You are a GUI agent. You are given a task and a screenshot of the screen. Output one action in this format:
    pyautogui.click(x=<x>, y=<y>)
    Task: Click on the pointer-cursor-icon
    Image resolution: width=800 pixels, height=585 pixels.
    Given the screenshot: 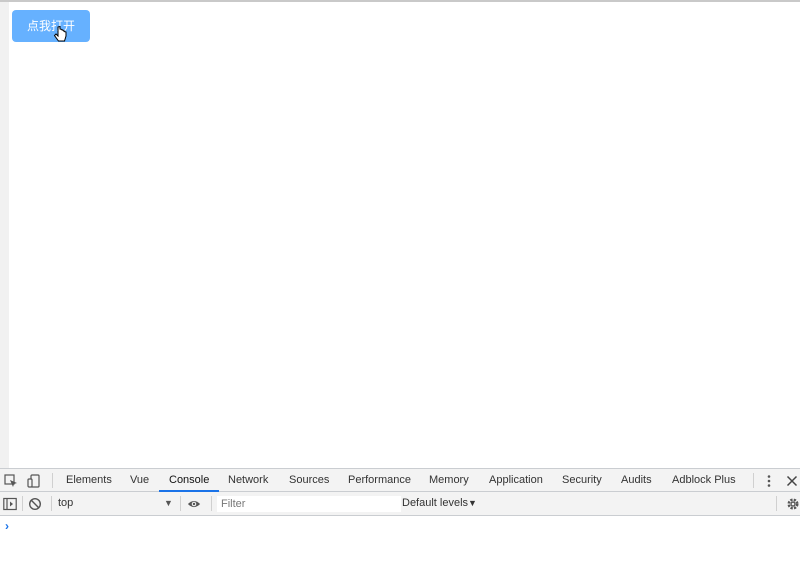 What is the action you would take?
    pyautogui.click(x=60, y=34)
    